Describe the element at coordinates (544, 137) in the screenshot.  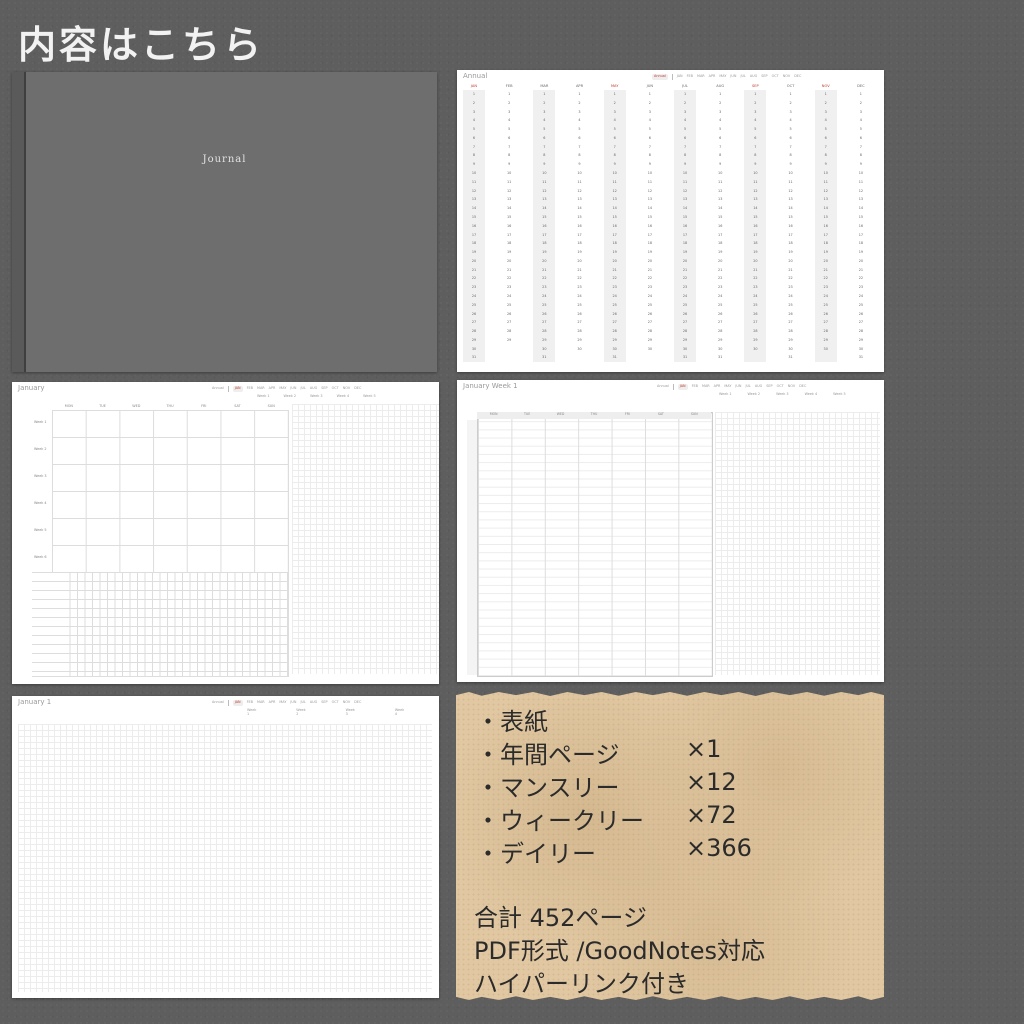
I see `day-number: 6` at that location.